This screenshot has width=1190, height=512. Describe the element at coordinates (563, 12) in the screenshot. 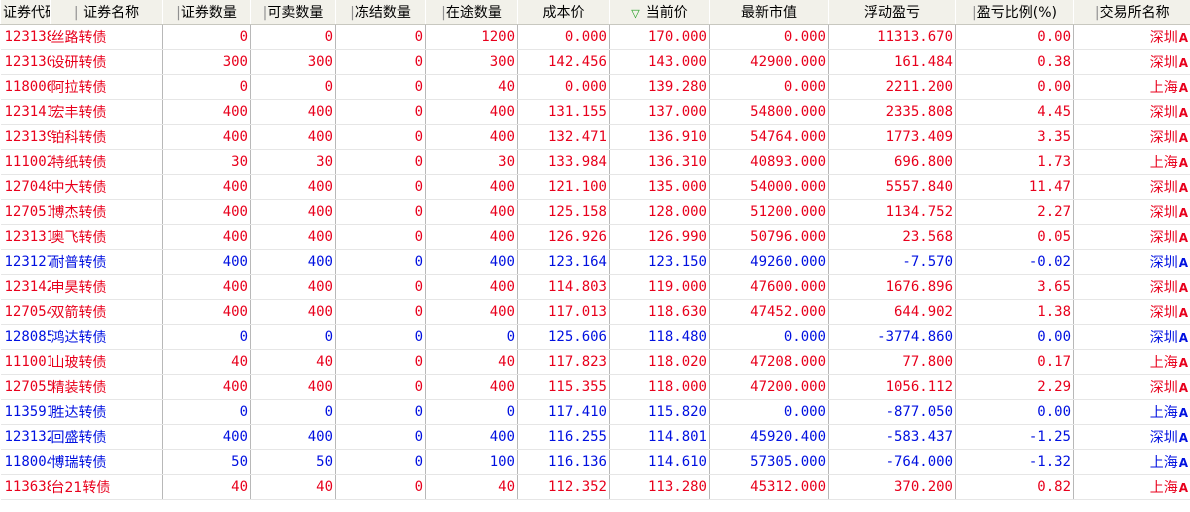

I see `column-header-cost: 成本价` at that location.